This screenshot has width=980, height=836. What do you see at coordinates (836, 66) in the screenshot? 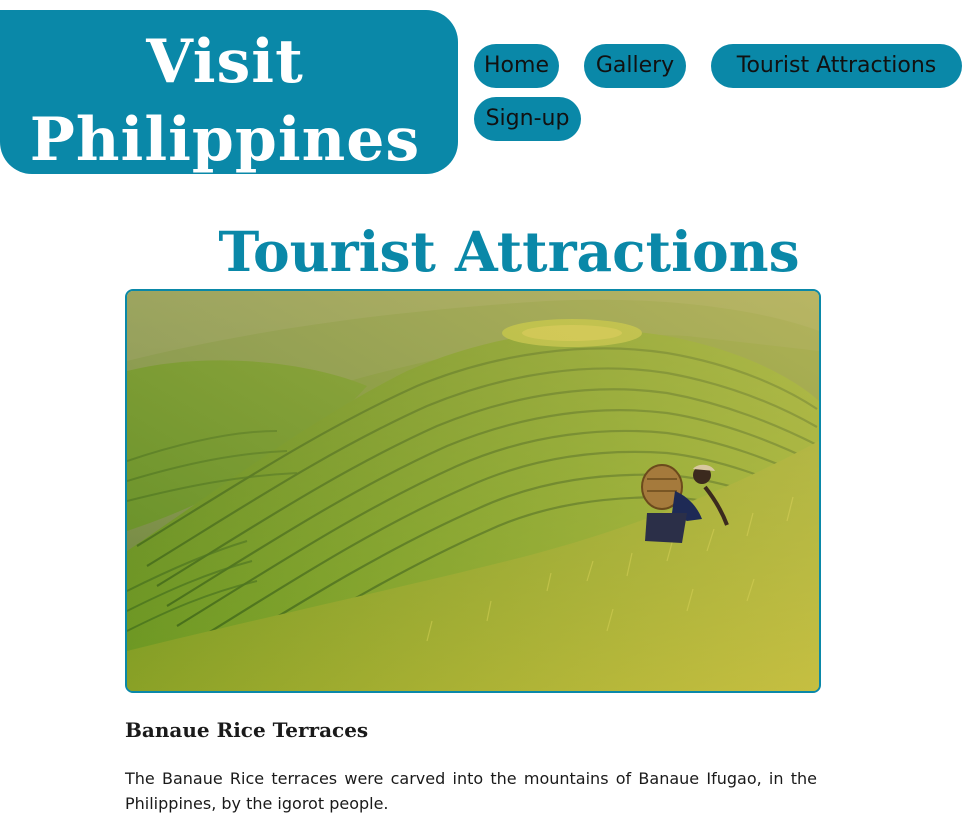
I see `nav-tourist-attractions-button: Tourist Attractions` at bounding box center [836, 66].